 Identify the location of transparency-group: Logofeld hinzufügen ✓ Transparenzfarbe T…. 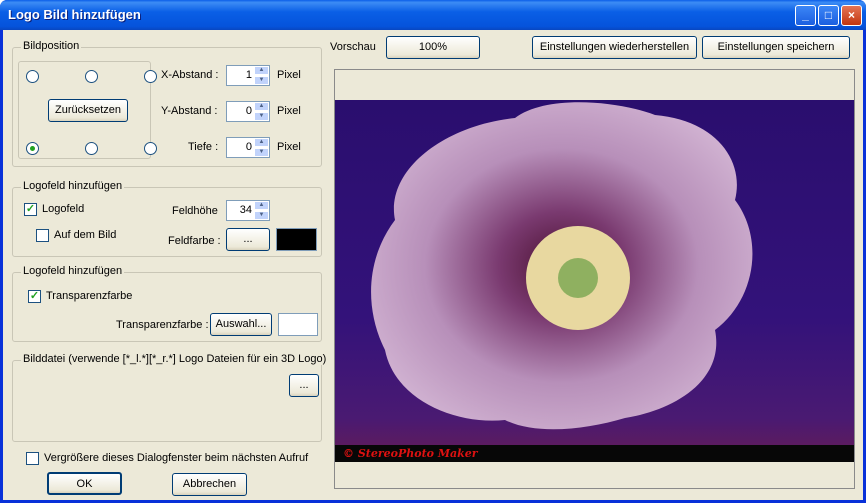
(167, 303).